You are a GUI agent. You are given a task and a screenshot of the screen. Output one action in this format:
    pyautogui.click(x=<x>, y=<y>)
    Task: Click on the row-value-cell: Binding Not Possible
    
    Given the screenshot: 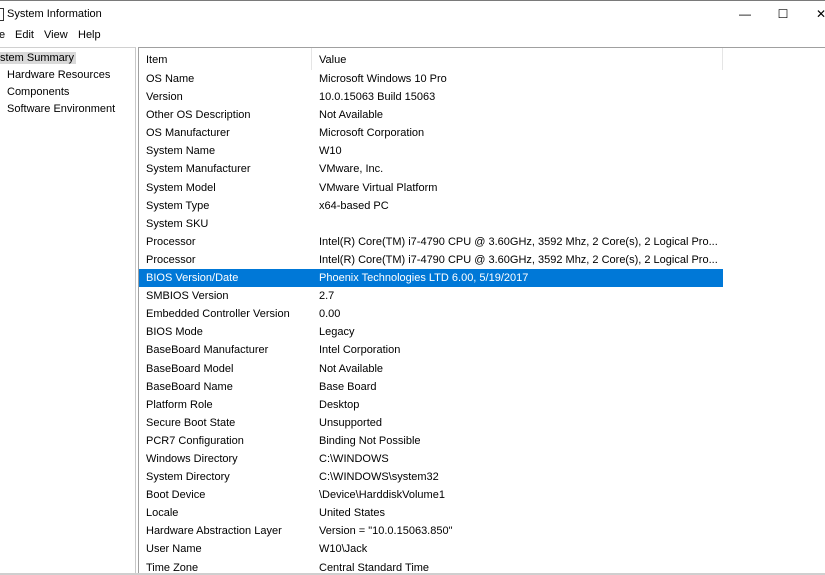 What is the action you would take?
    pyautogui.click(x=370, y=440)
    